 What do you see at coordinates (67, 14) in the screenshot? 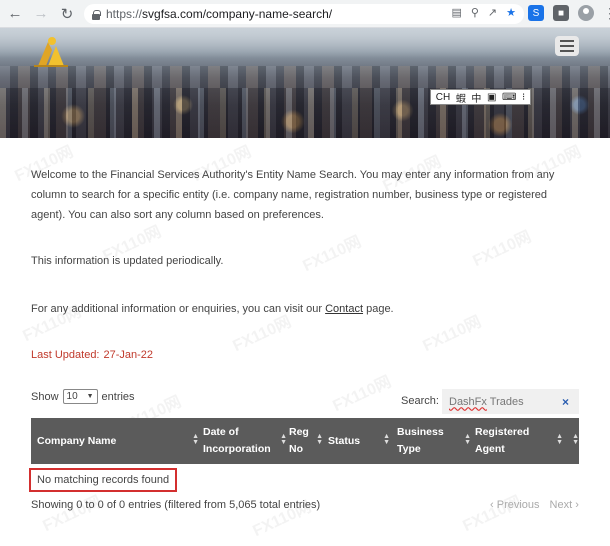
I see `reload-icon: ↻` at bounding box center [67, 14].